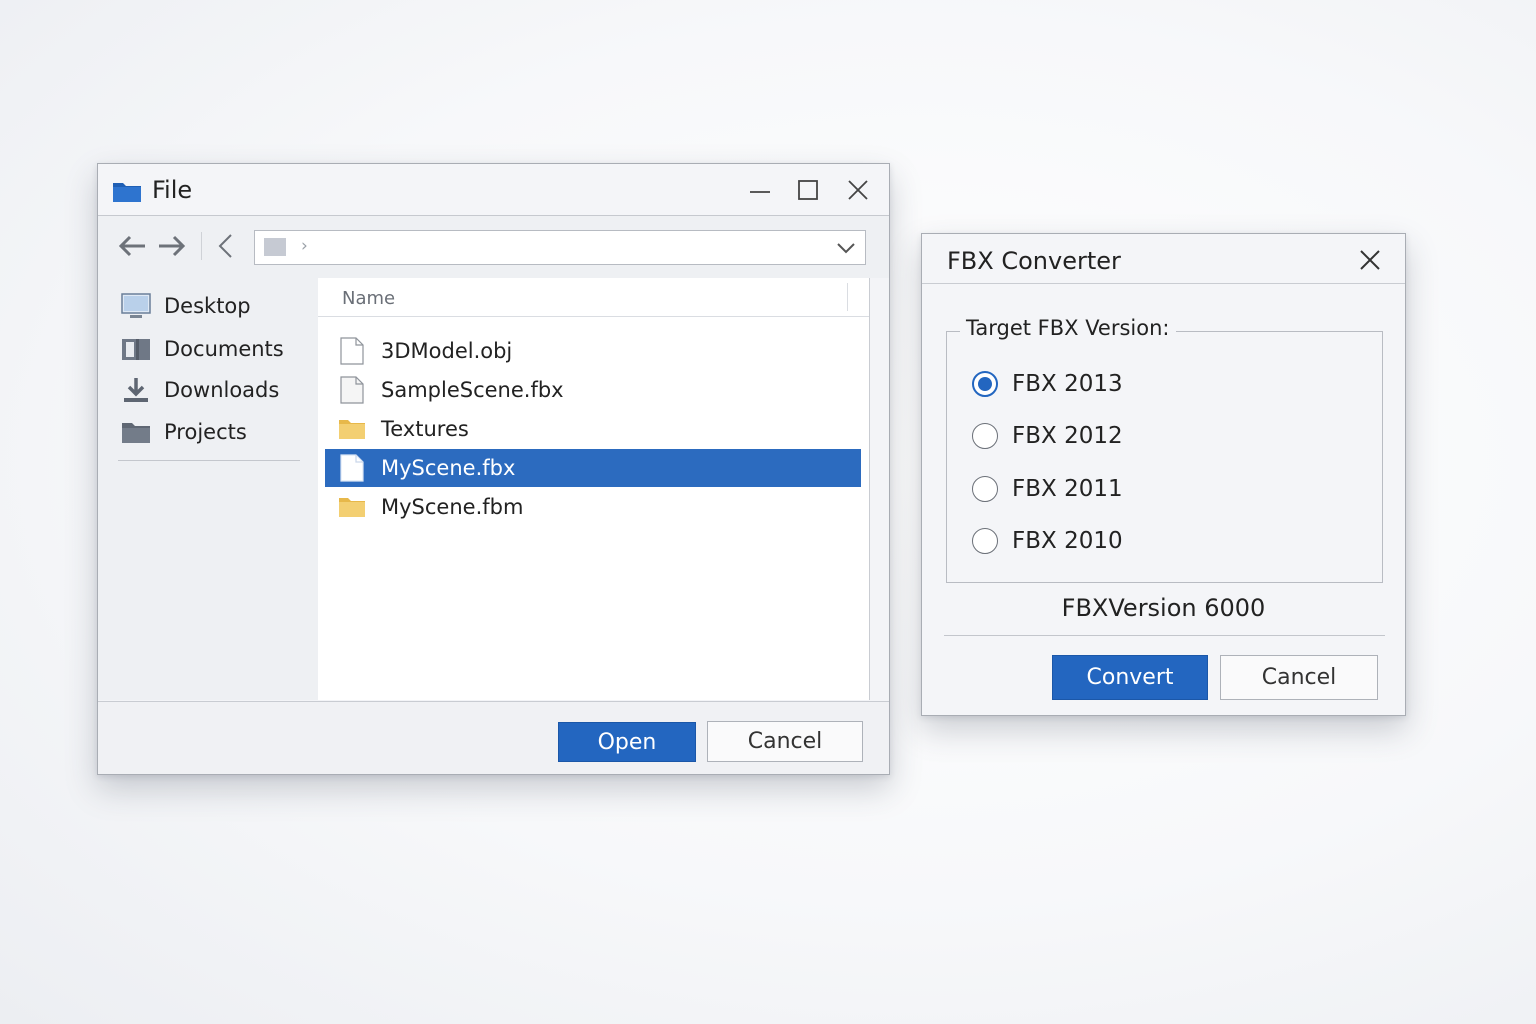  I want to click on radio-label: FBX 2010, so click(1067, 541).